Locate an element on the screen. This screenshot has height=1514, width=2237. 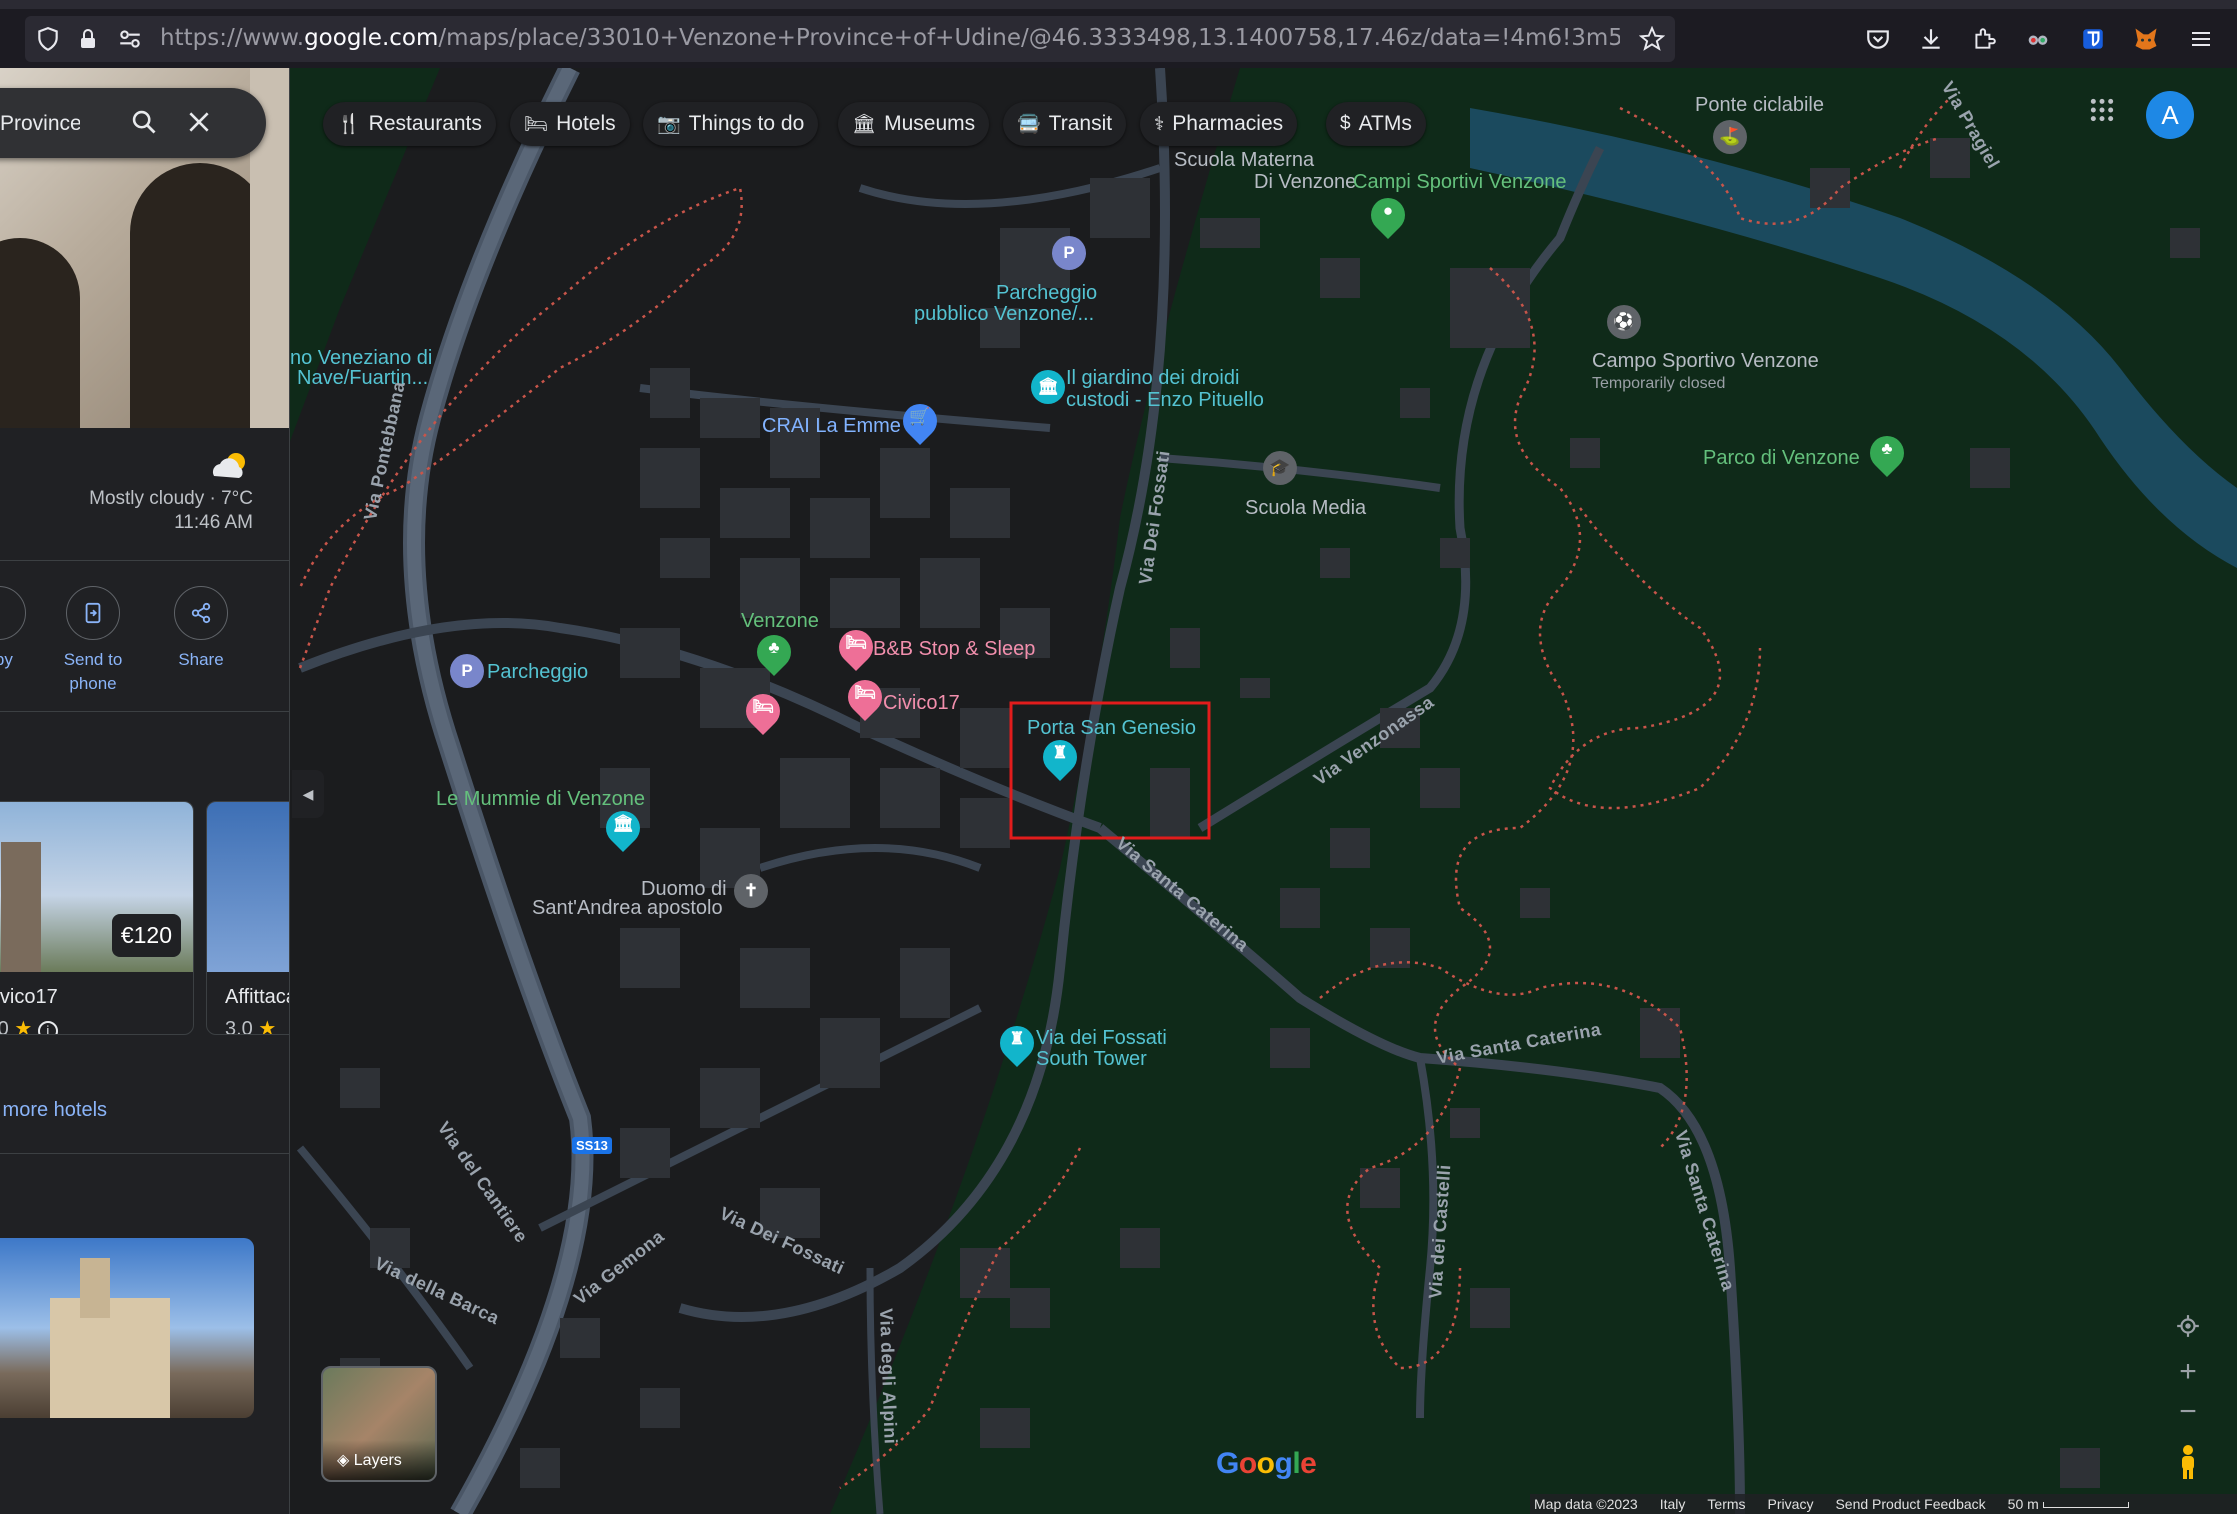
parking-icon-west: P is located at coordinates (467, 671).